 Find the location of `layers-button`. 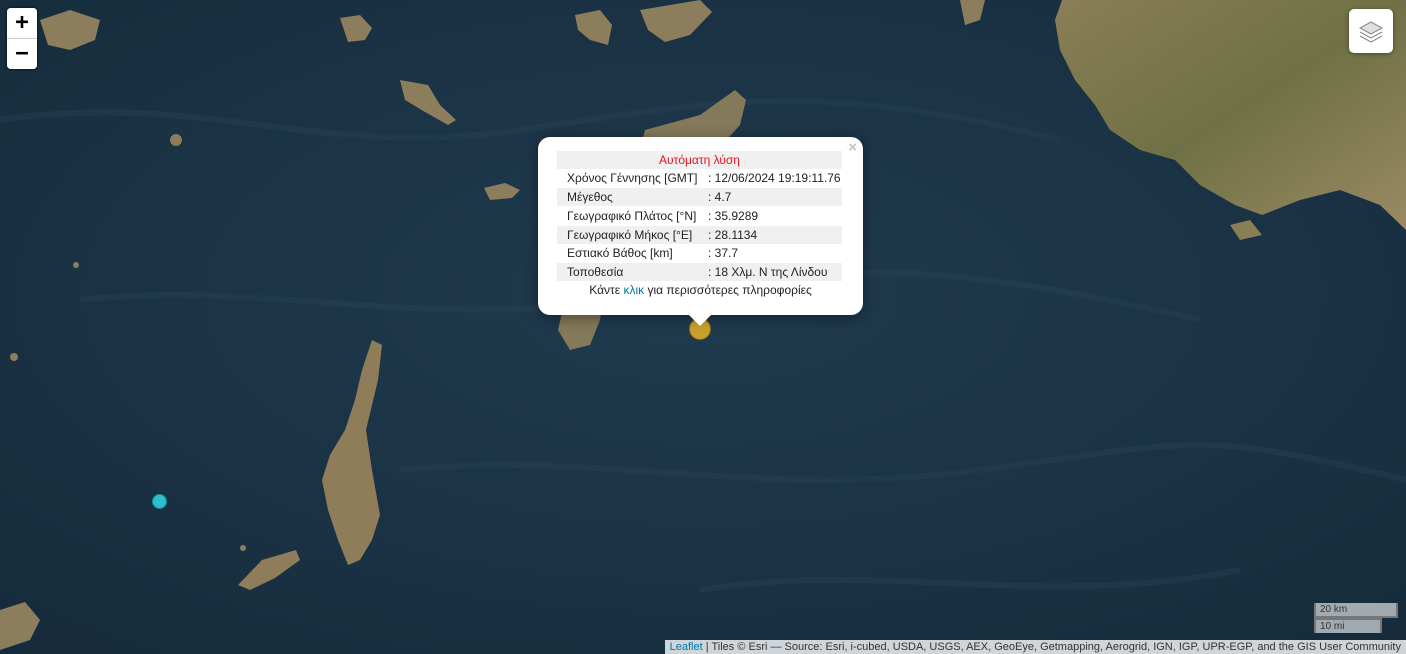

layers-button is located at coordinates (1371, 31).